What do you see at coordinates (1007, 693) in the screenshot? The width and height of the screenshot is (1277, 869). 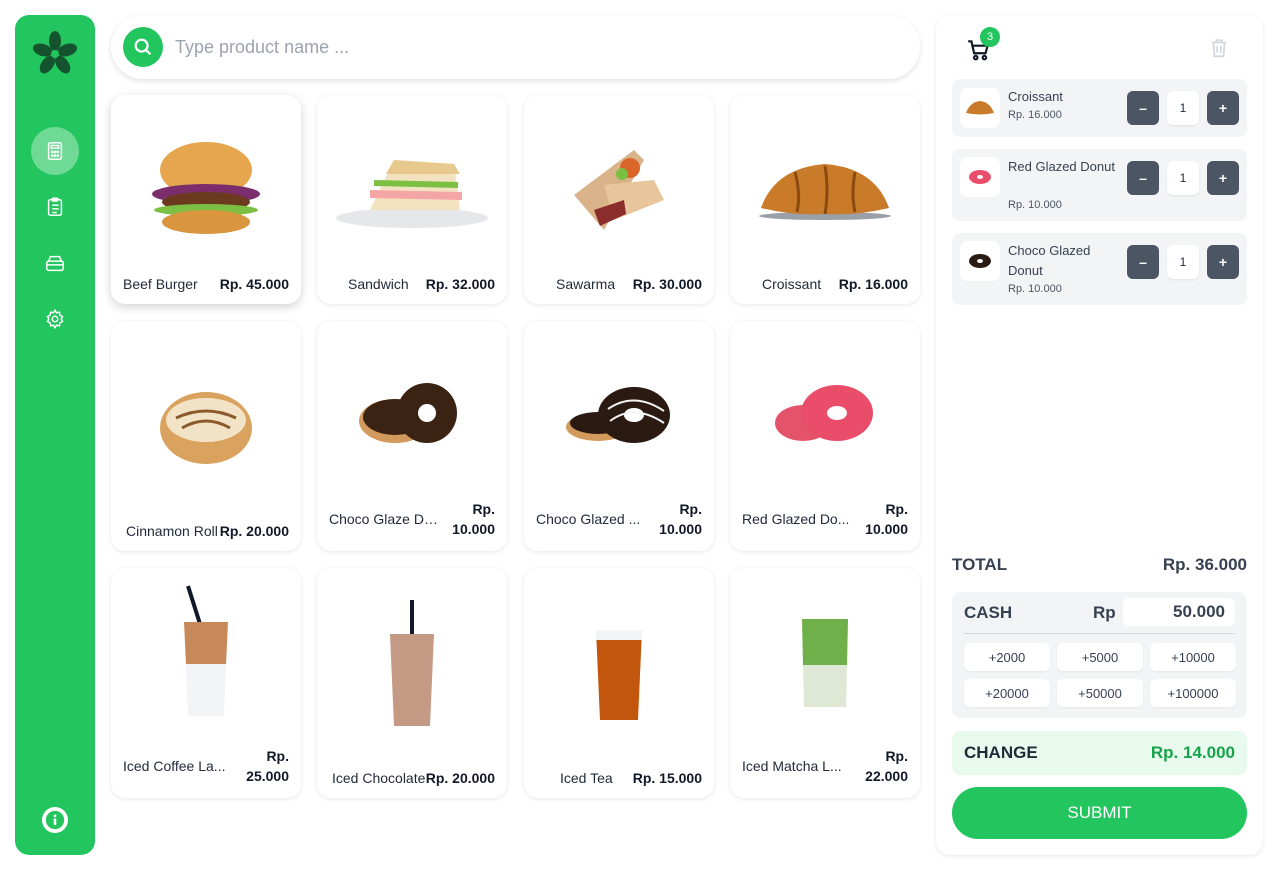 I see `quick-cash-button: +20000` at bounding box center [1007, 693].